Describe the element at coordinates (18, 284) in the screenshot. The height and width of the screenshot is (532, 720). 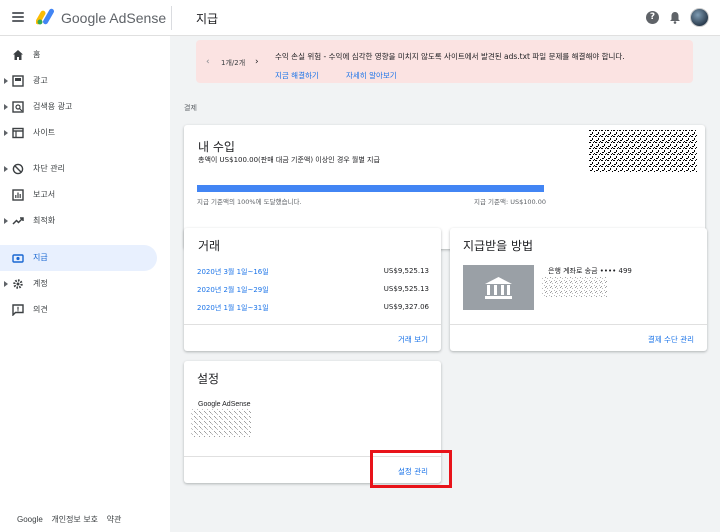
I see `gear-icon` at that location.